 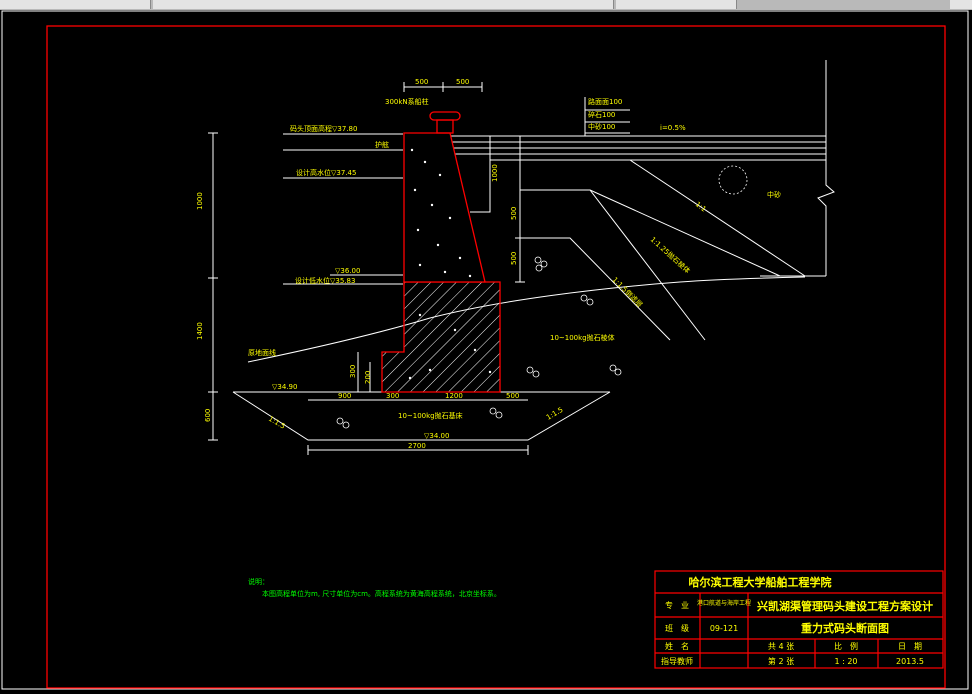 What do you see at coordinates (677, 628) in the screenshot?
I see `class-label: 班 级` at bounding box center [677, 628].